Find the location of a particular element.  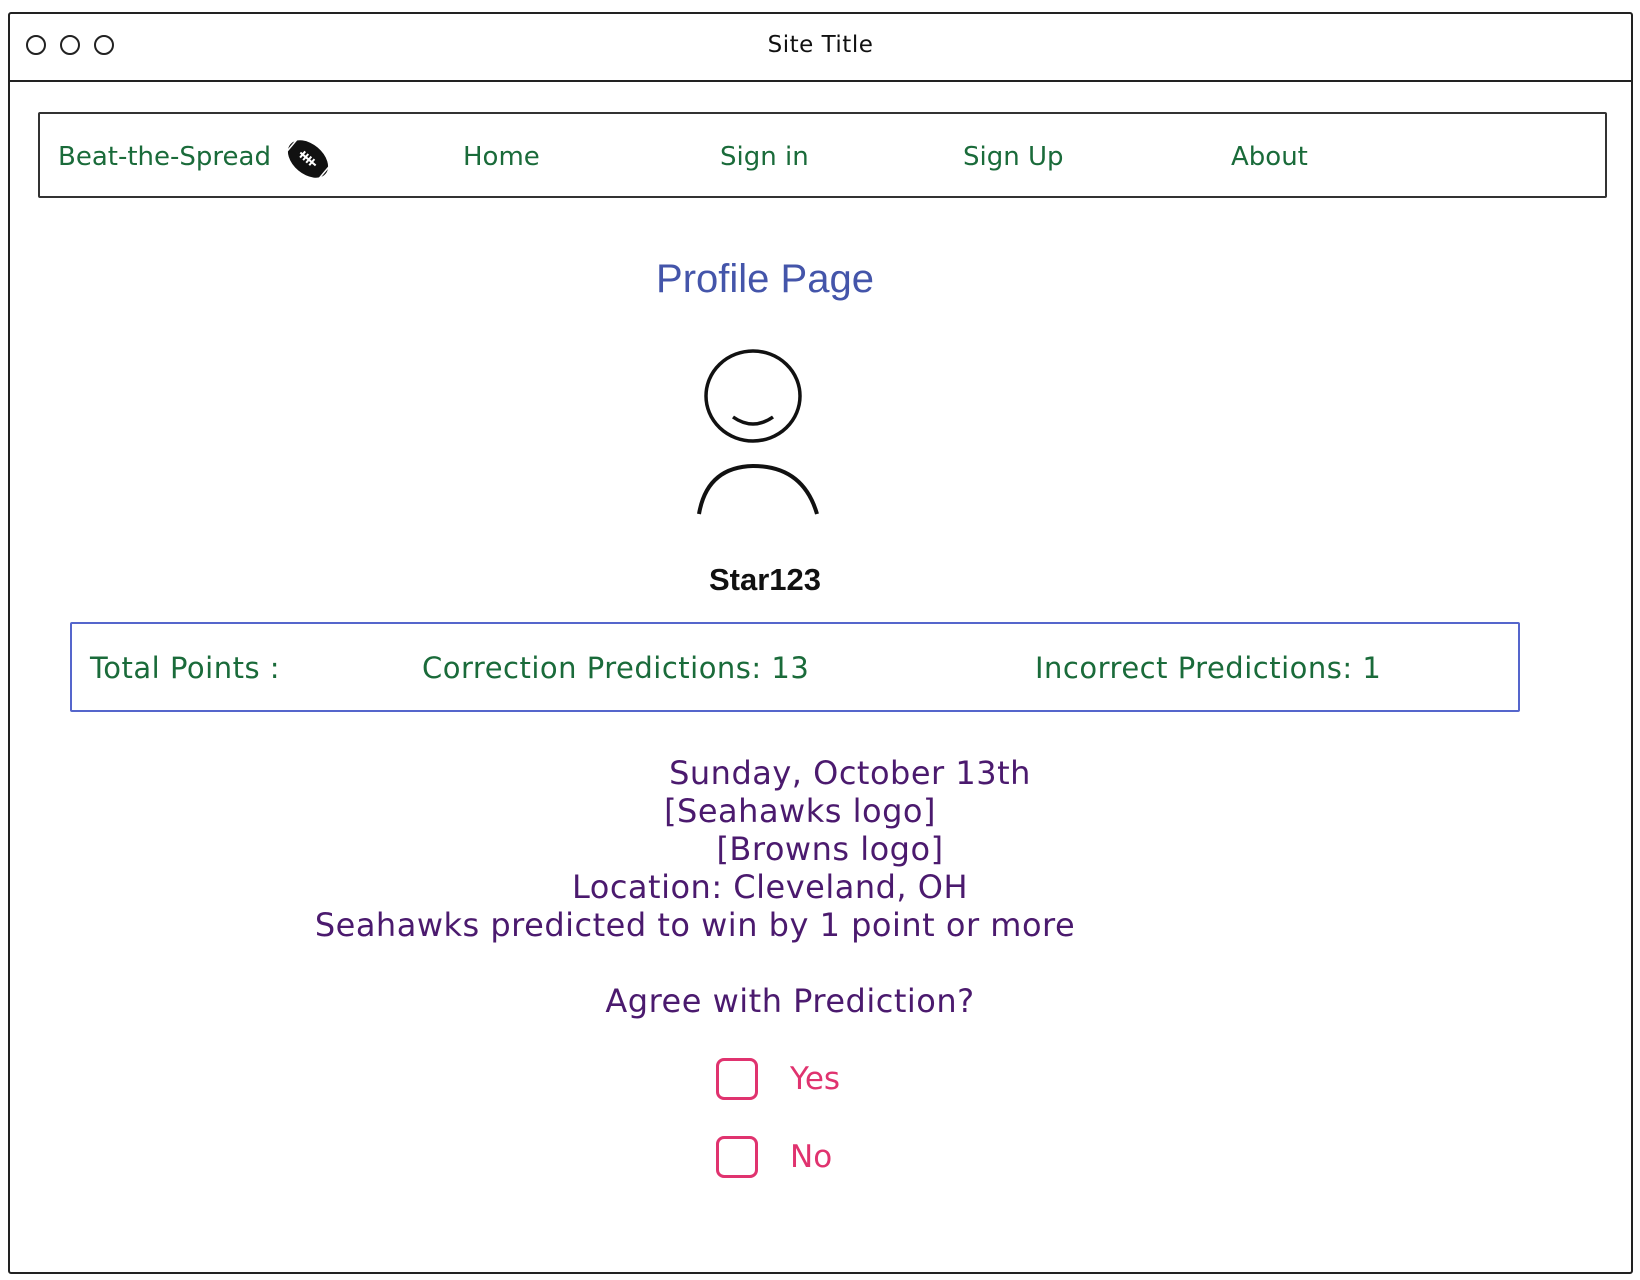

agree-question: Agree with Prediction? is located at coordinates (790, 1001).